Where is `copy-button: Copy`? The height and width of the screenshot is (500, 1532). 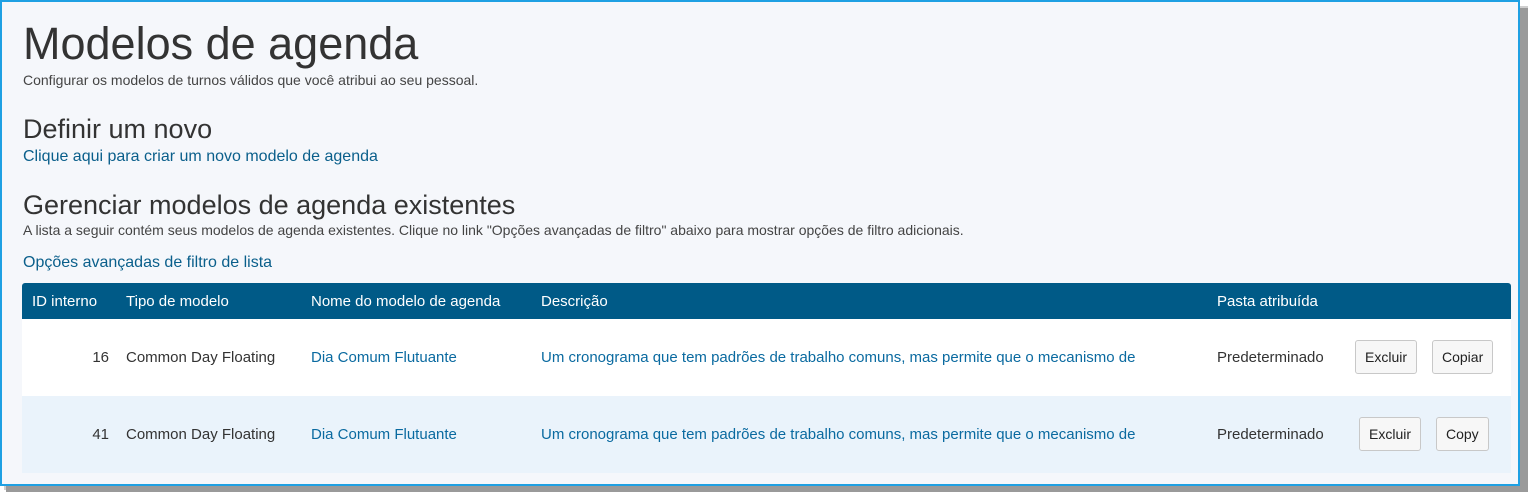
copy-button: Copy is located at coordinates (1462, 434).